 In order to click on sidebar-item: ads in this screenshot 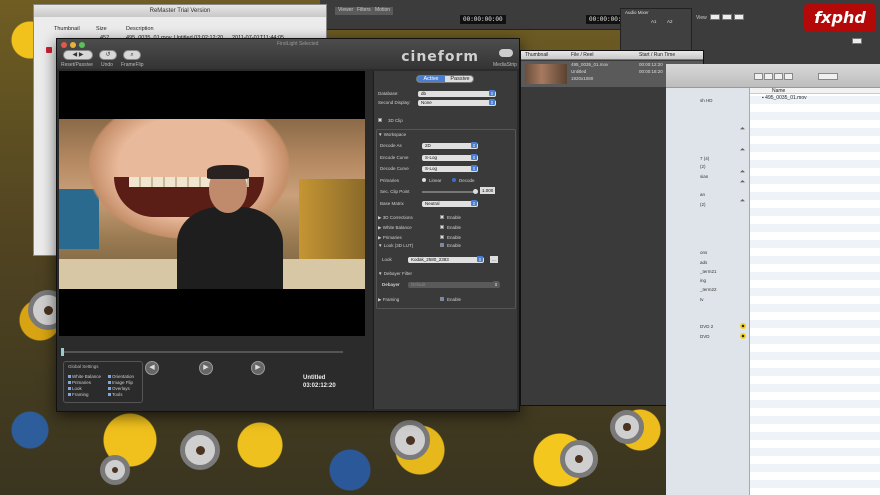, I will do `click(703, 262)`.